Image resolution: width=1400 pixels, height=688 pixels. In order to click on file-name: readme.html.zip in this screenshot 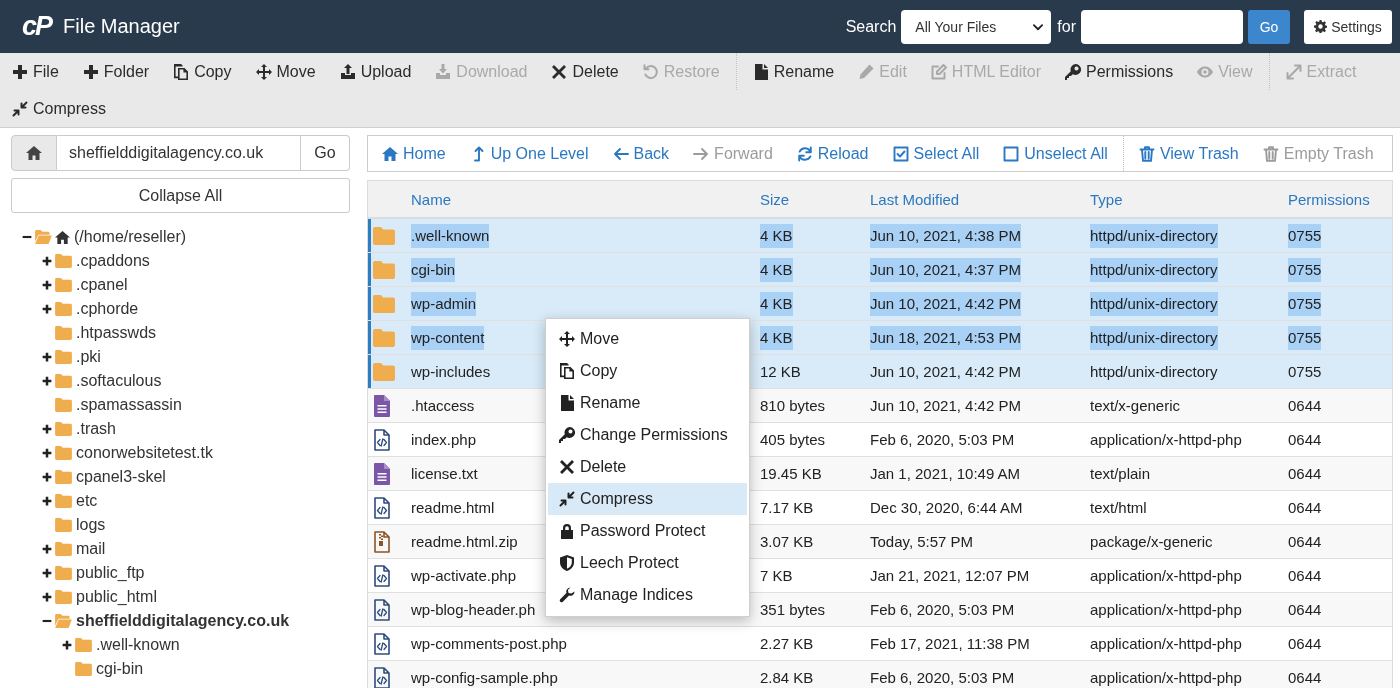, I will do `click(464, 541)`.